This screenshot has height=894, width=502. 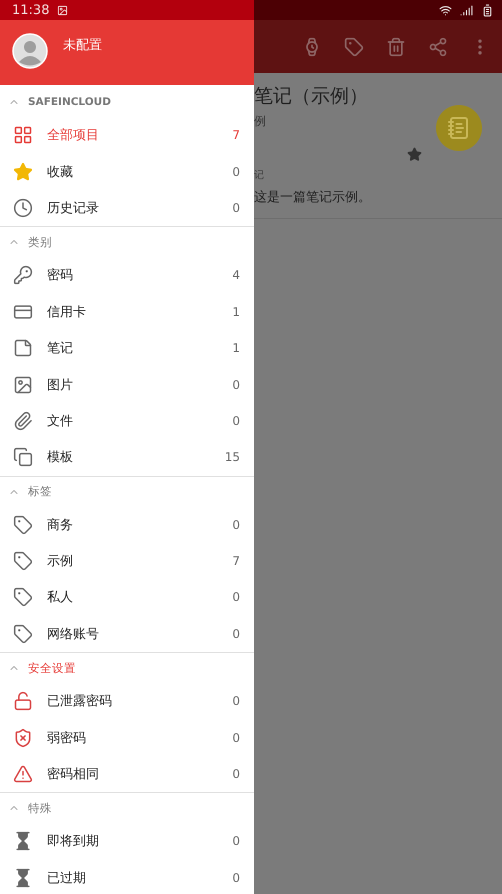 What do you see at coordinates (23, 457) in the screenshot?
I see `copy-icon` at bounding box center [23, 457].